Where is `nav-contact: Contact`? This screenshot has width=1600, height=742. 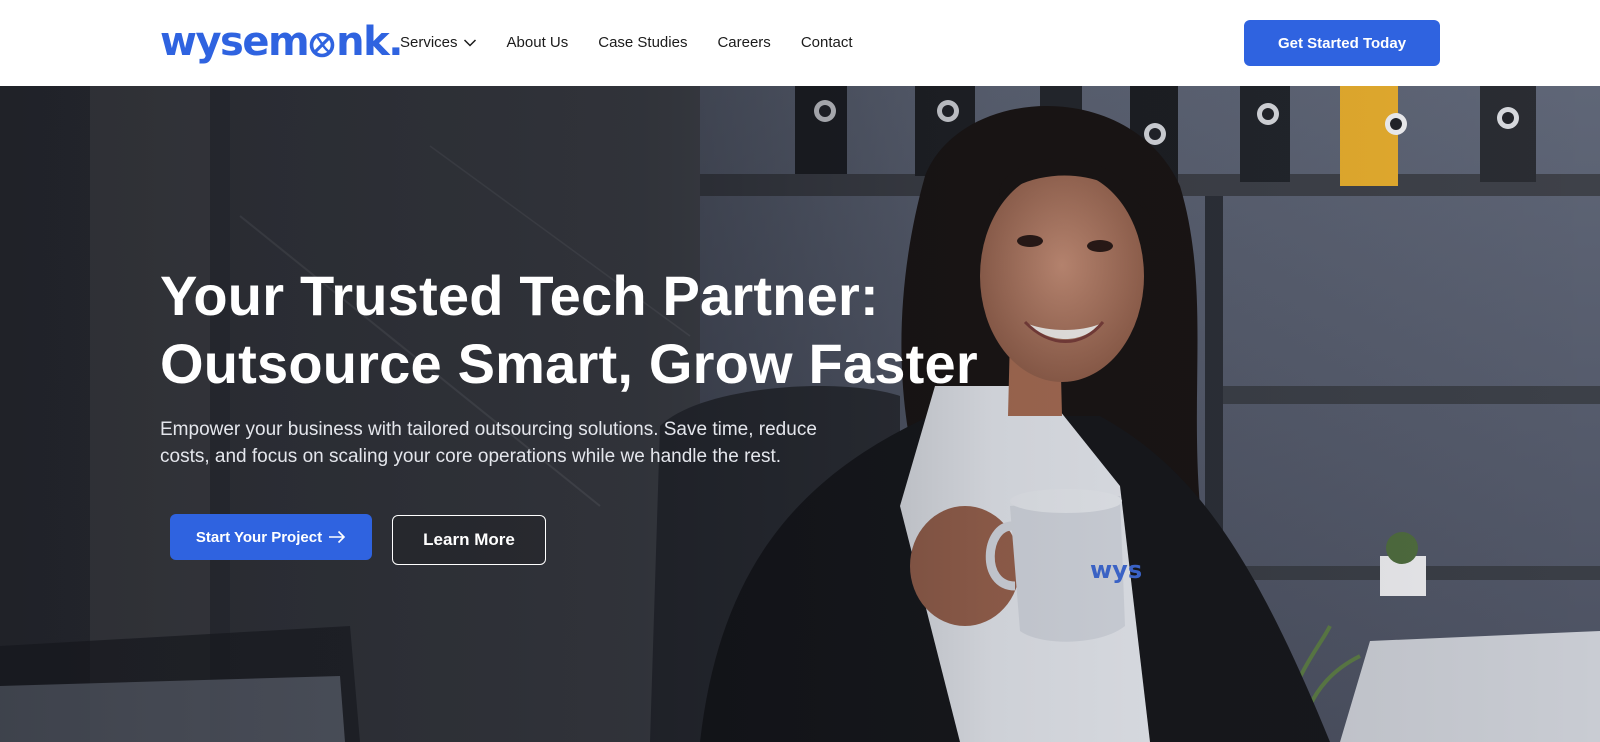 nav-contact: Contact is located at coordinates (827, 42).